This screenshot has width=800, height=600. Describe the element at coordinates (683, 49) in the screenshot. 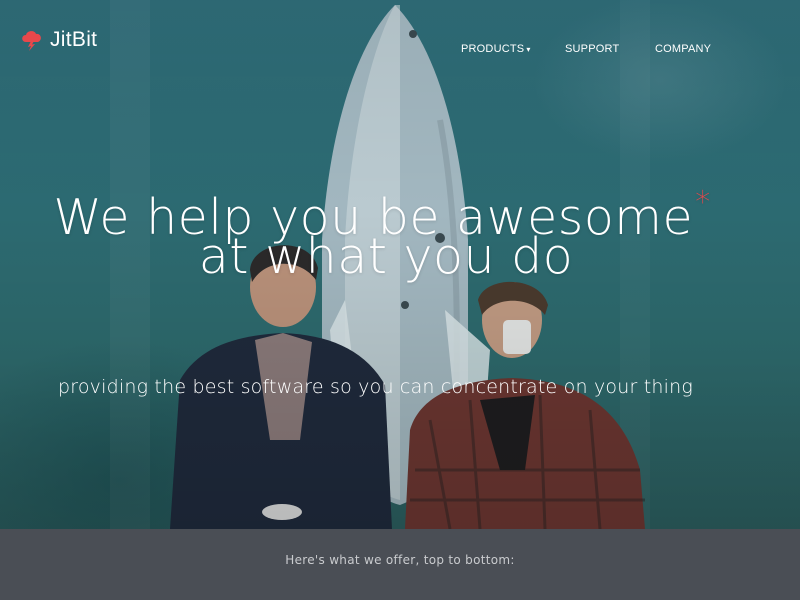

I see `nav-company: COMPANY` at that location.